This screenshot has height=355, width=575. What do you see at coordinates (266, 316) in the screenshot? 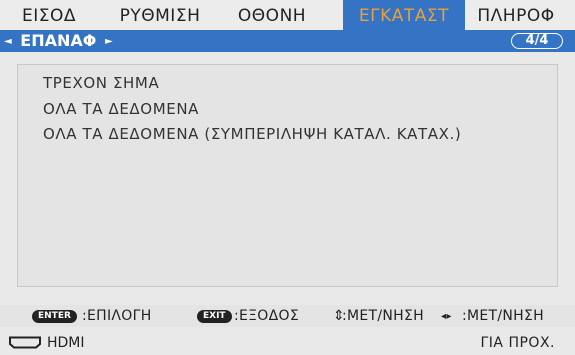
I see `exit-hint-label: :ΕΞΟΔΟΣ` at bounding box center [266, 316].